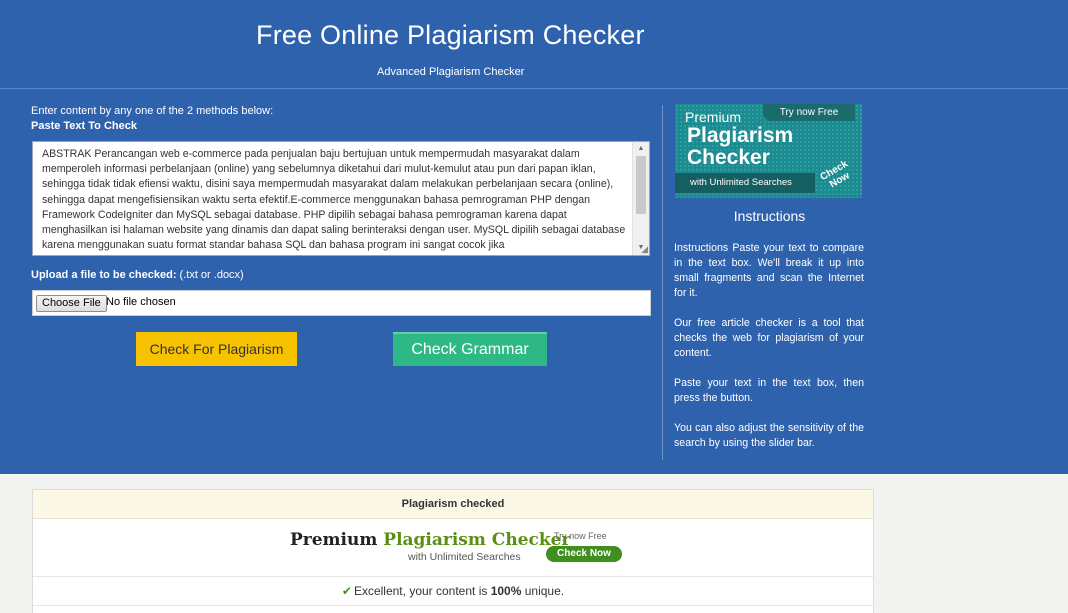 The height and width of the screenshot is (613, 1068). What do you see at coordinates (809, 112) in the screenshot?
I see `ad-try-now: Try now Free` at bounding box center [809, 112].